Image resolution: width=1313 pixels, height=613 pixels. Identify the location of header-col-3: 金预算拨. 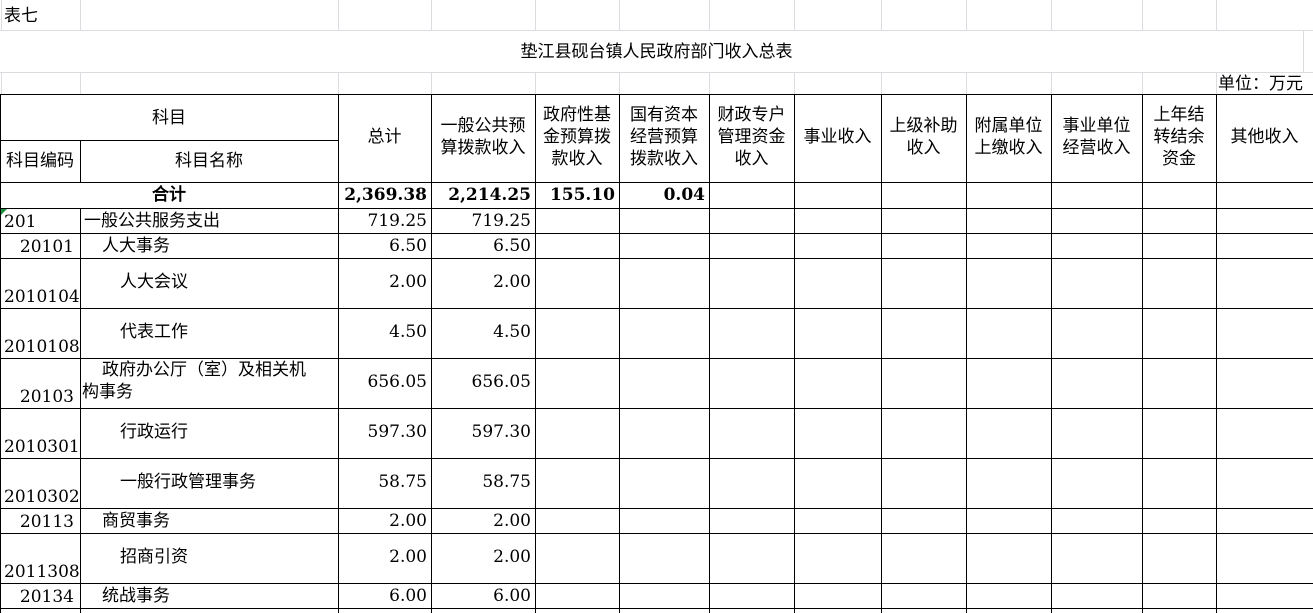
(577, 137).